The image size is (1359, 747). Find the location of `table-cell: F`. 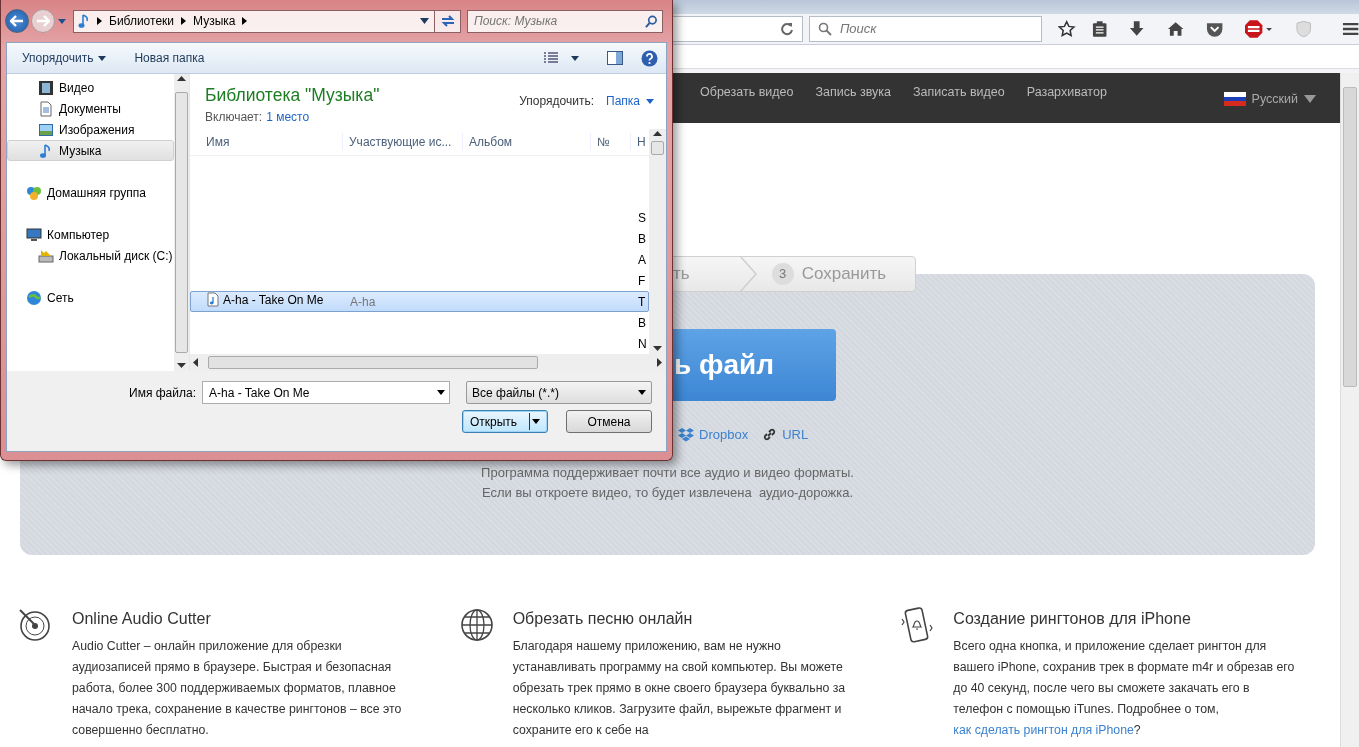

table-cell: F is located at coordinates (642, 280).